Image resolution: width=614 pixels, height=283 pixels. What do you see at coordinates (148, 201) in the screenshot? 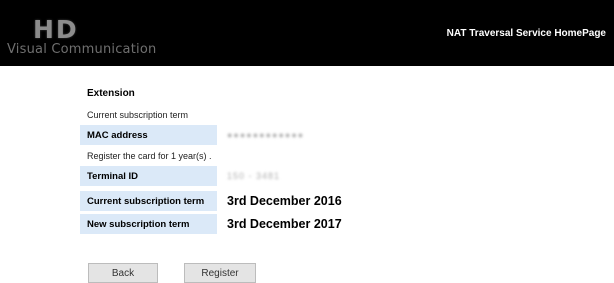
I see `current-term-label: Current subscription term` at bounding box center [148, 201].